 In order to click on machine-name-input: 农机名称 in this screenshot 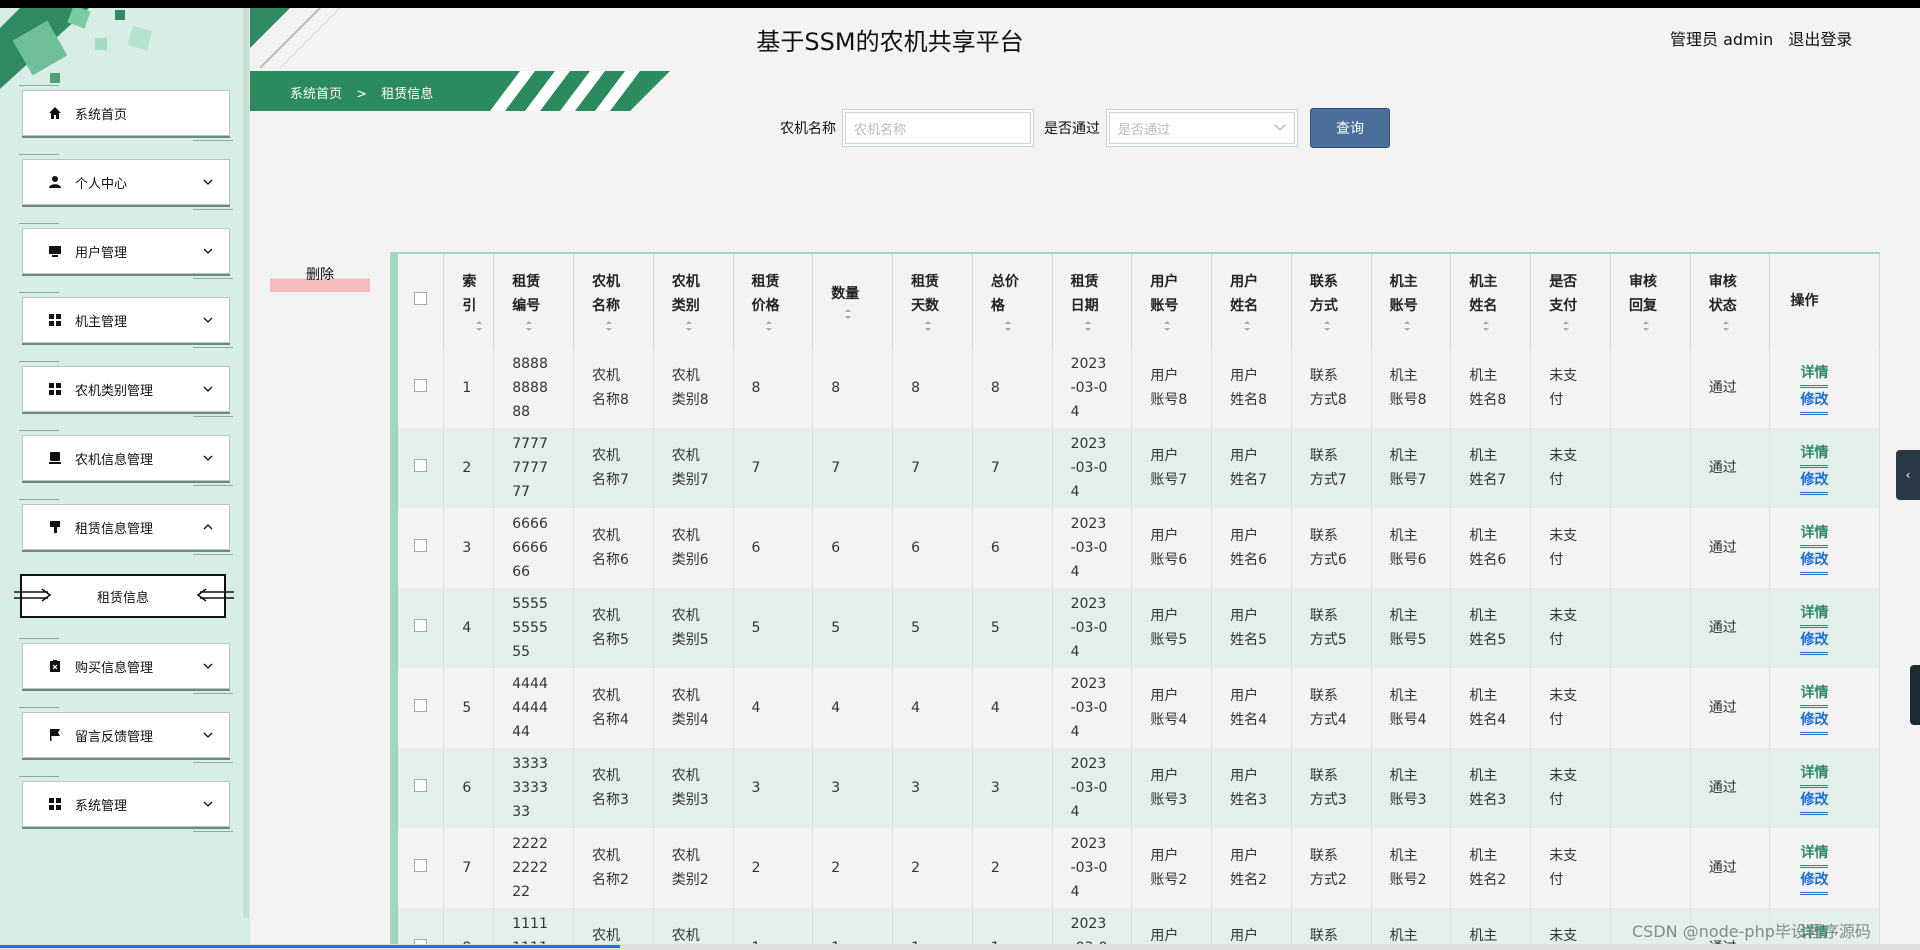, I will do `click(938, 128)`.